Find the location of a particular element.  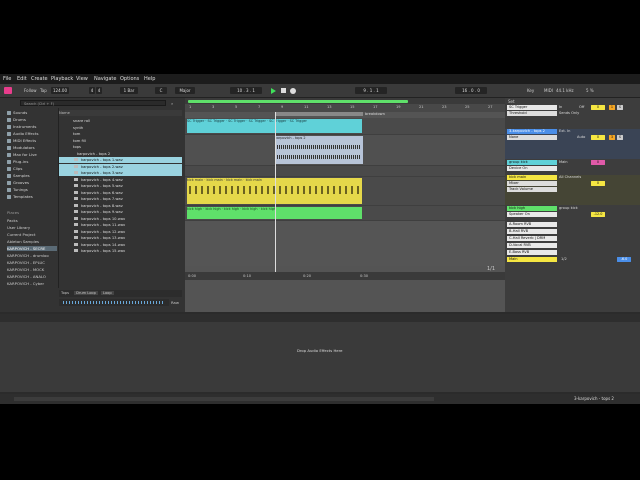

category-plugins: Plug-ins is located at coordinates (17, 161).